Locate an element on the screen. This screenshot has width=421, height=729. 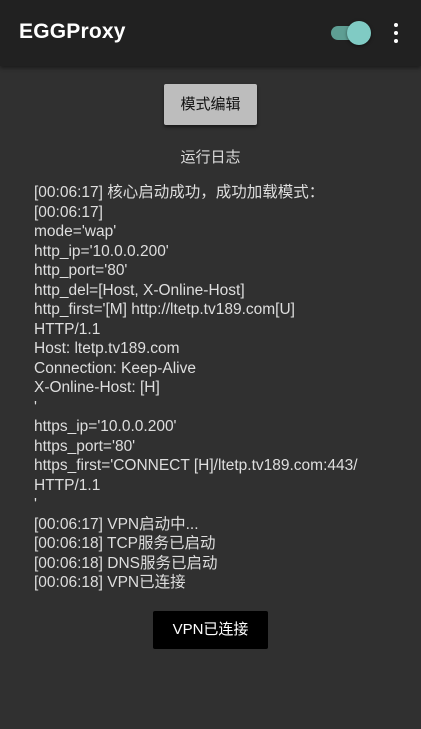
log-title: 运行日志 is located at coordinates (210, 157).